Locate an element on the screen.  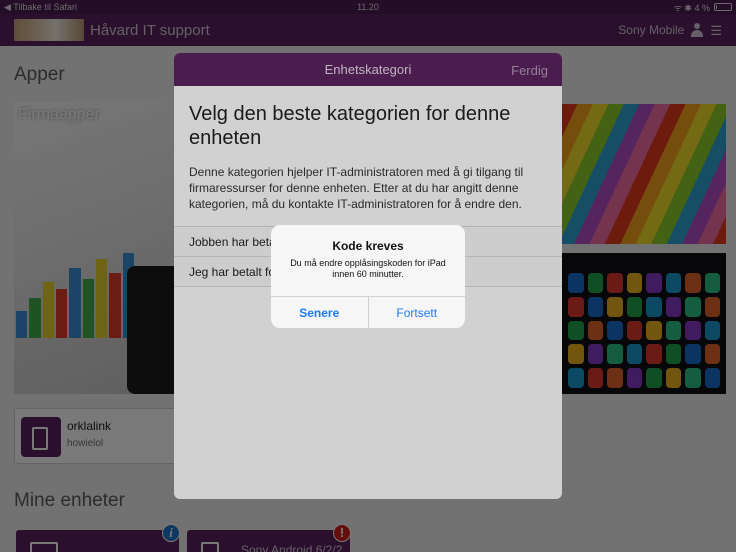
continue-button: Fortsett is located at coordinates (417, 312).